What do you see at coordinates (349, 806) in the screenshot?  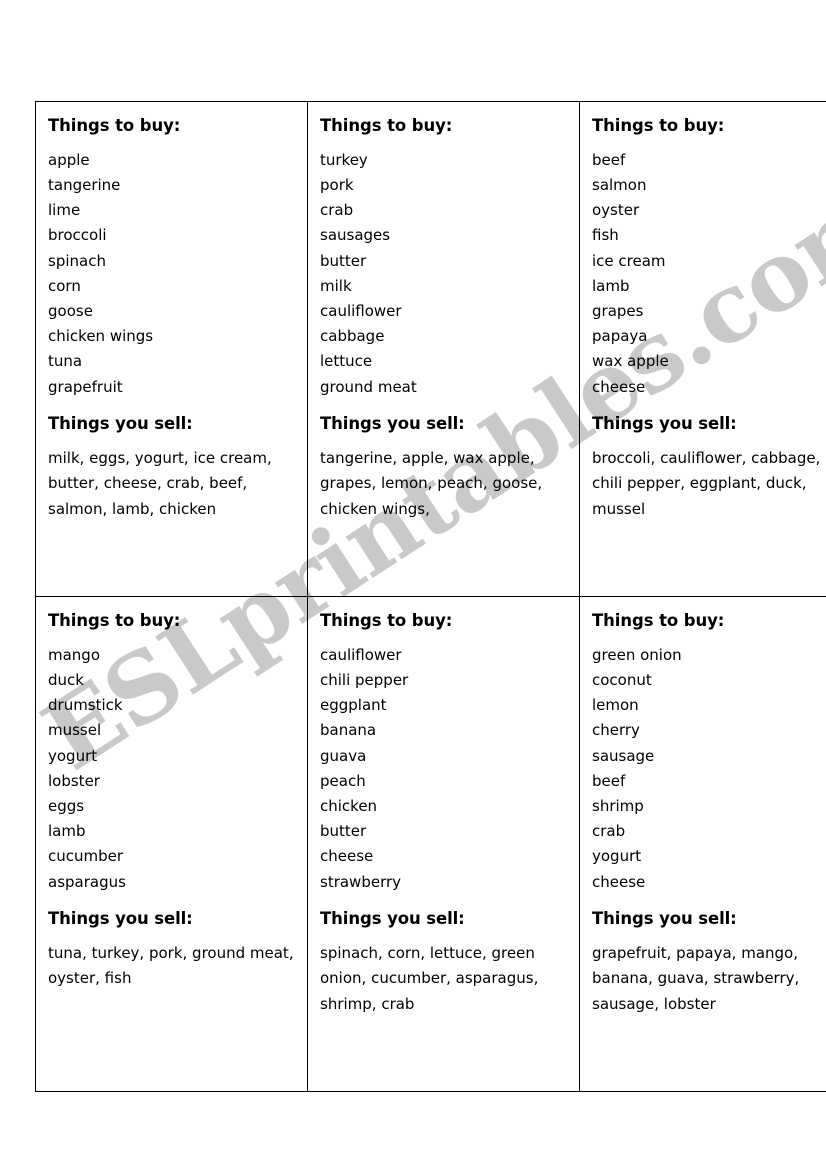 I see `list-item: chicken` at bounding box center [349, 806].